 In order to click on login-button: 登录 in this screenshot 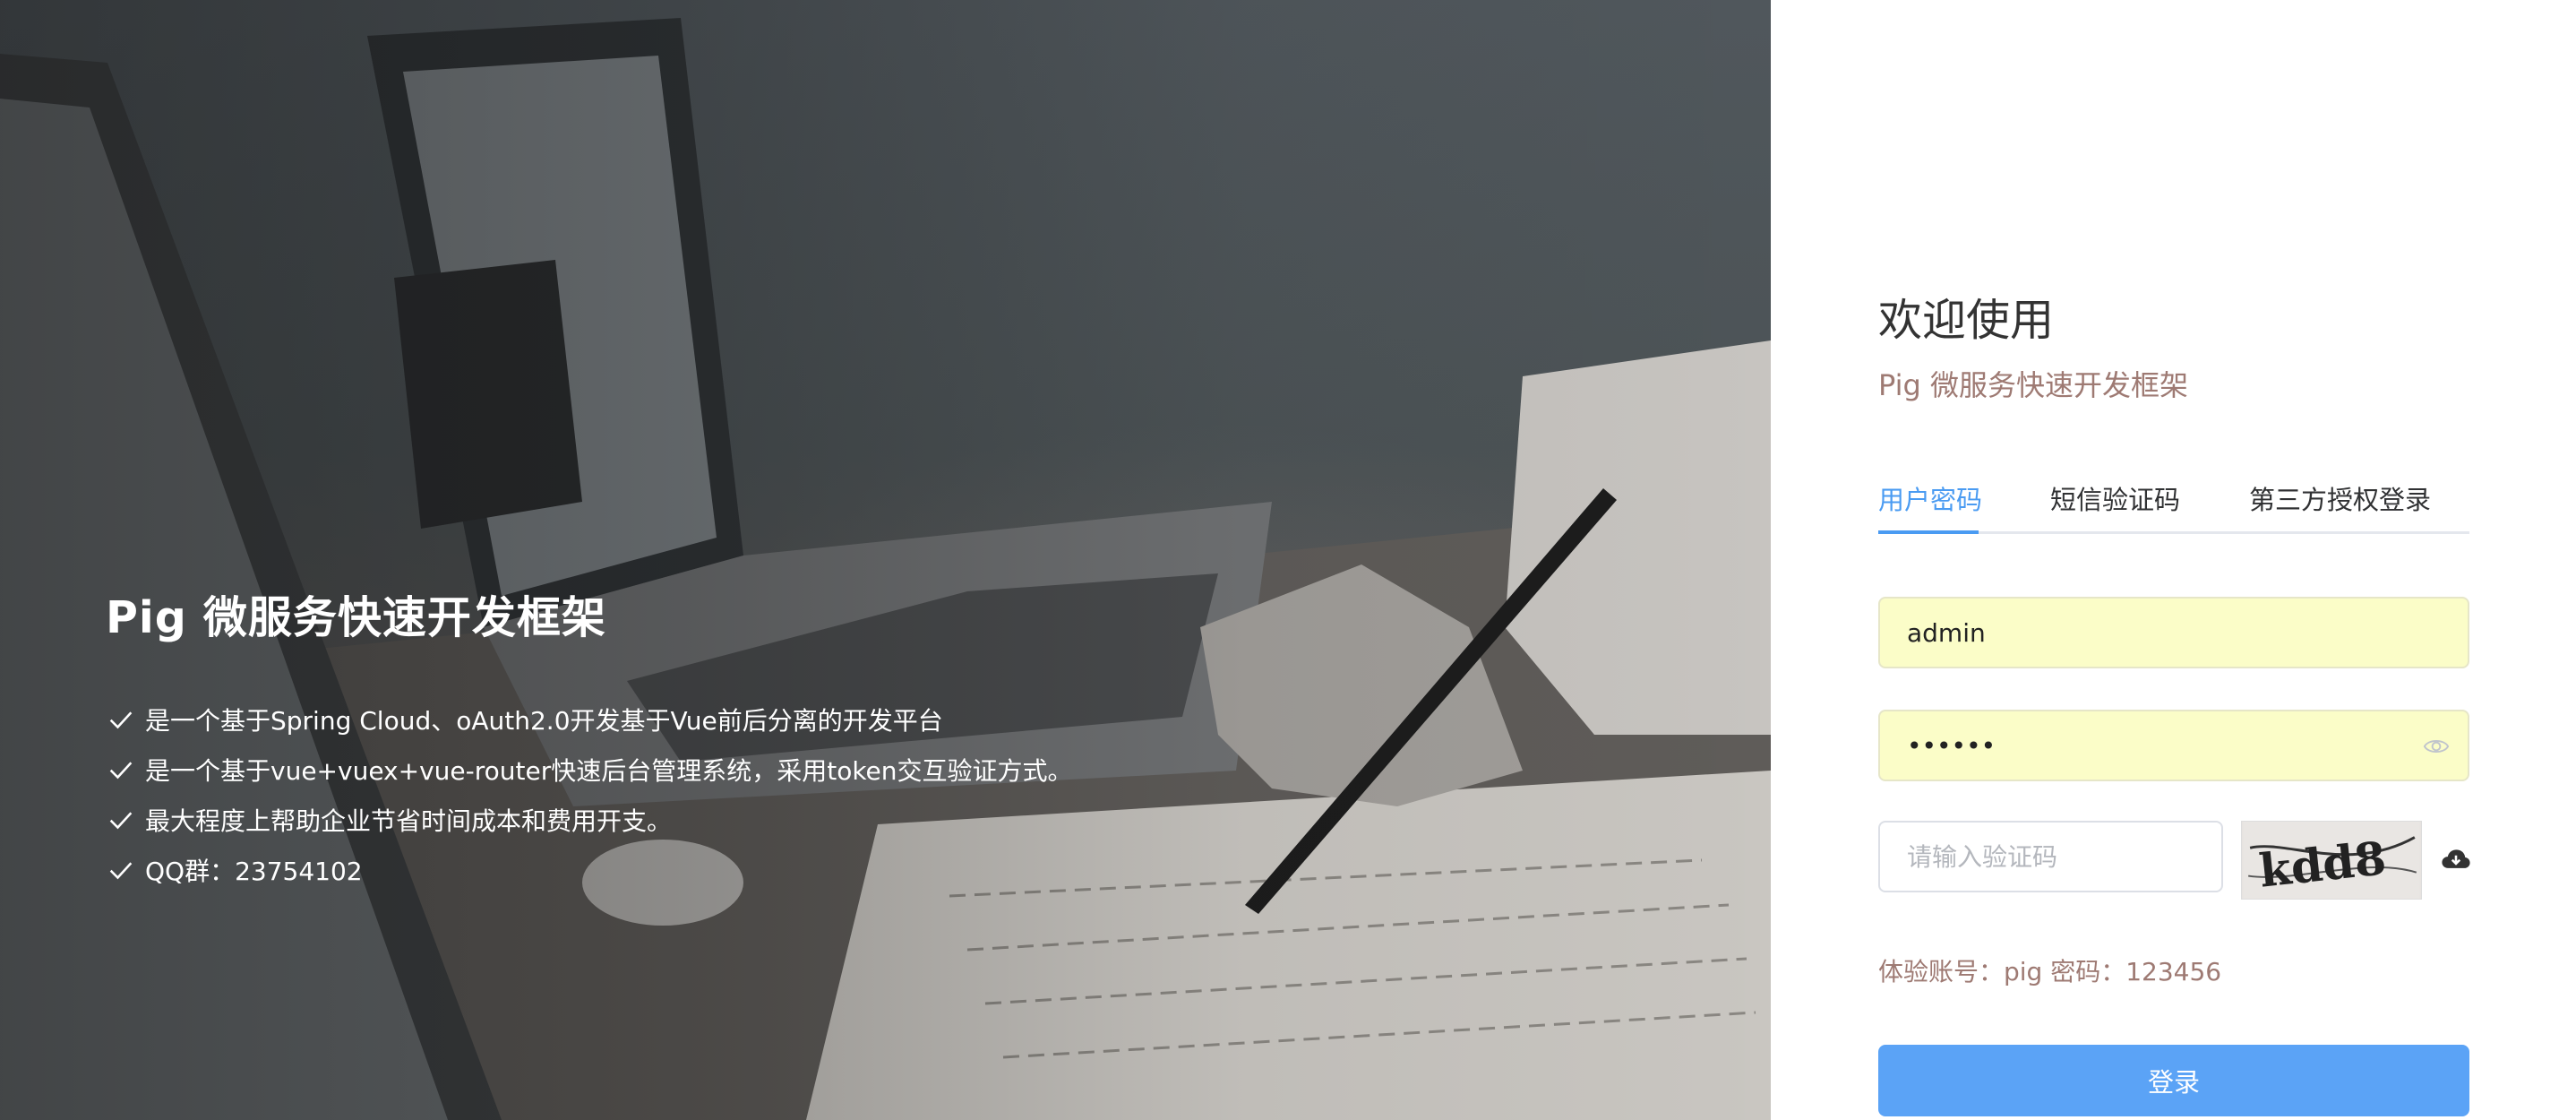, I will do `click(2173, 1080)`.